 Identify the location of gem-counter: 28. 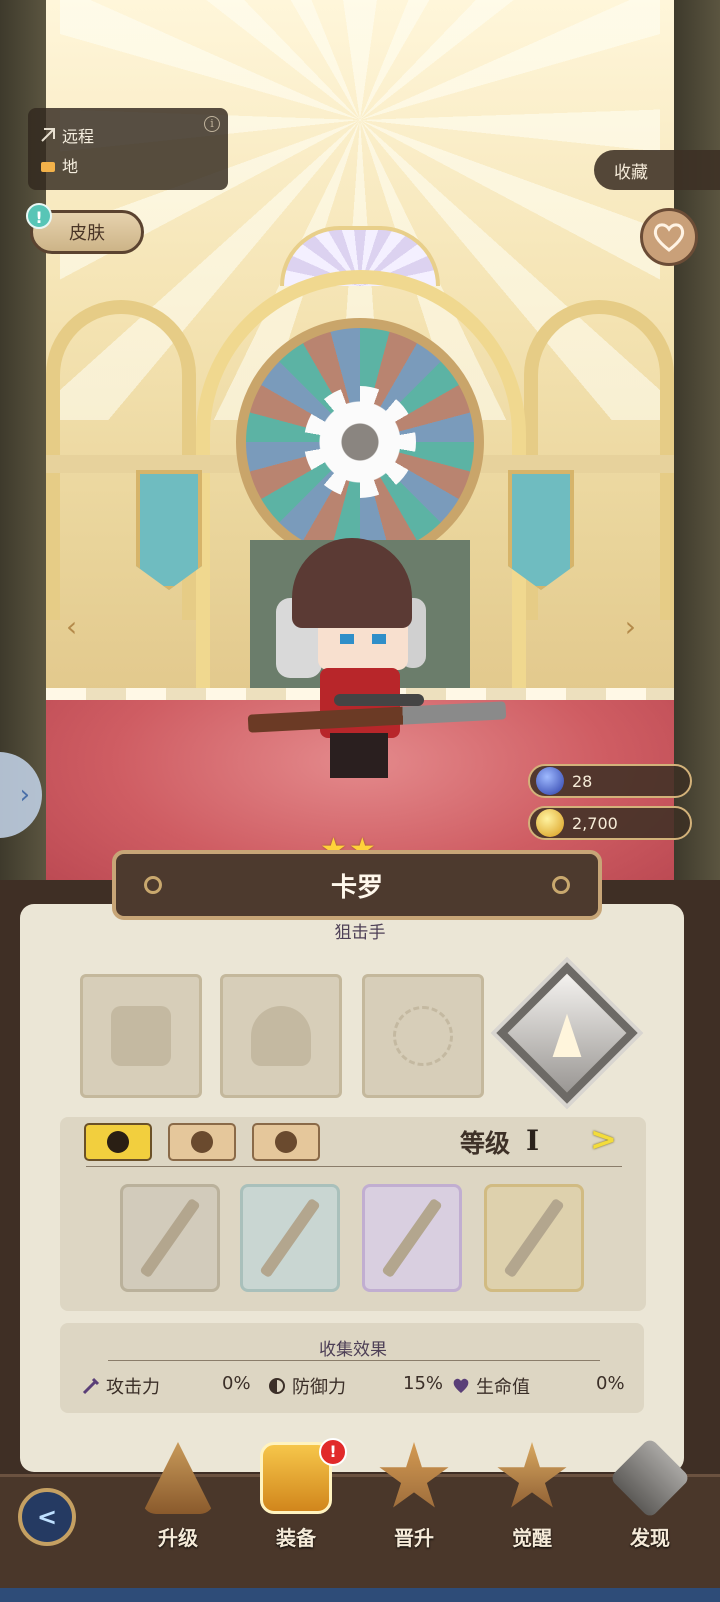
(610, 781).